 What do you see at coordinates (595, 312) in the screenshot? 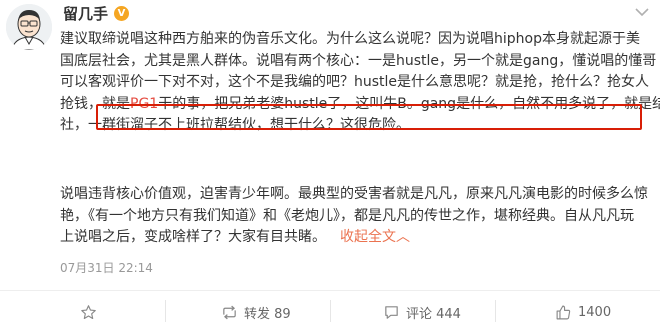
I see `like-count: 1400` at bounding box center [595, 312].